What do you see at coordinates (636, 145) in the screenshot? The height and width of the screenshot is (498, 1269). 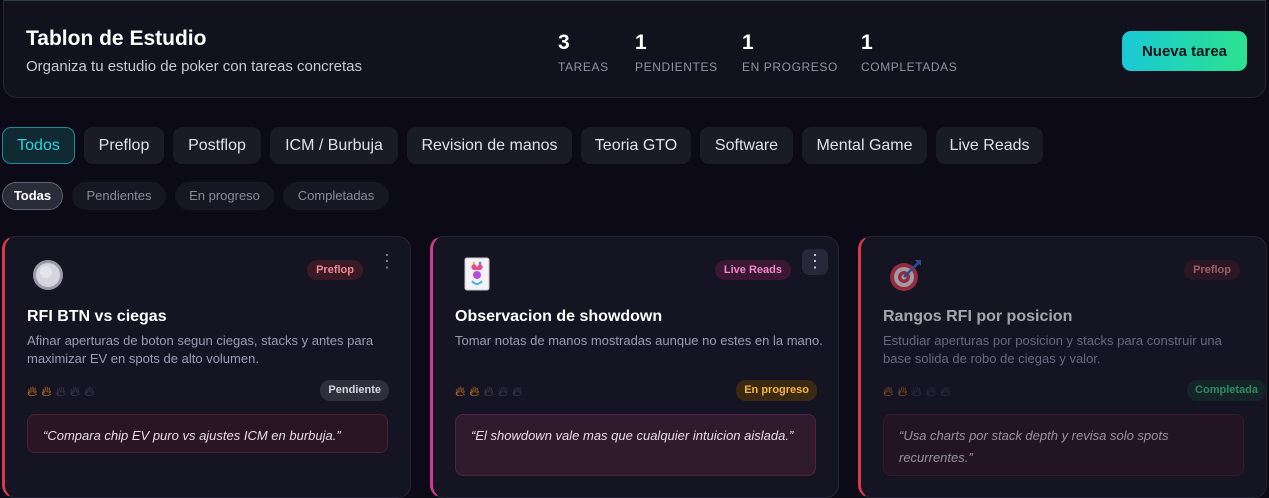 I see `tab-teoria-gto: Teoria GTO` at bounding box center [636, 145].